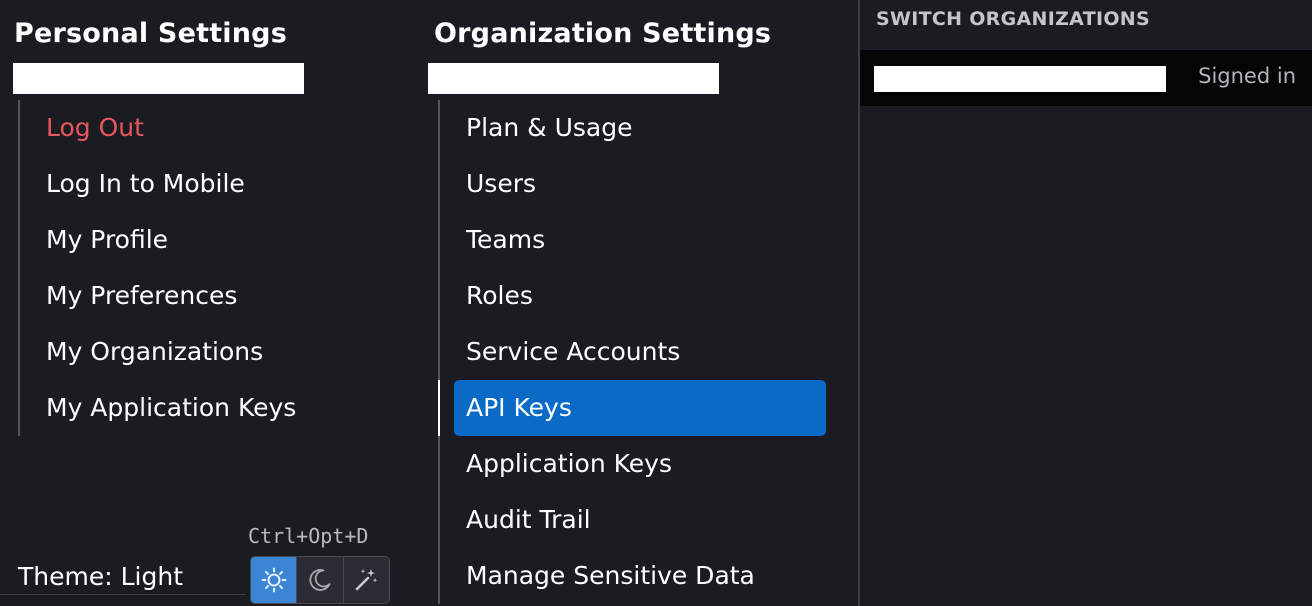  I want to click on personal-settings-title: Personal Settings, so click(150, 33).